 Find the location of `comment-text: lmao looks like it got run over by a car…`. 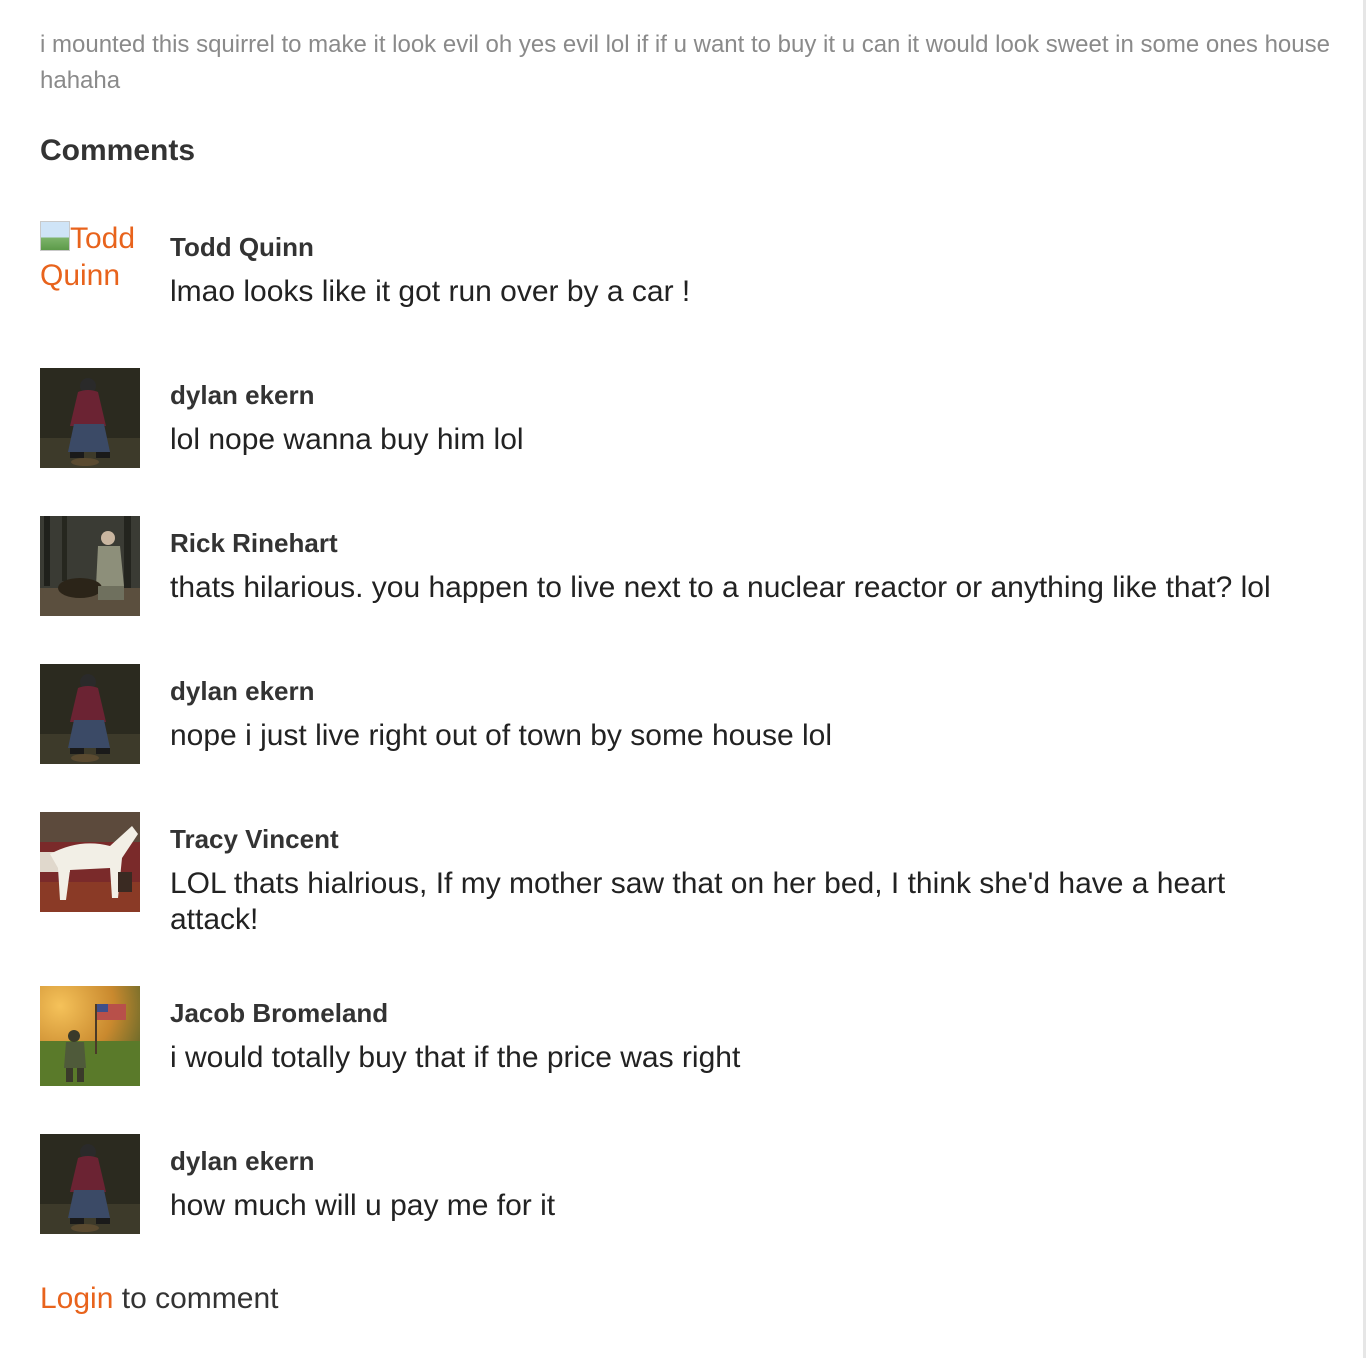

comment-text: lmao looks like it got run over by a car… is located at coordinates (430, 291).